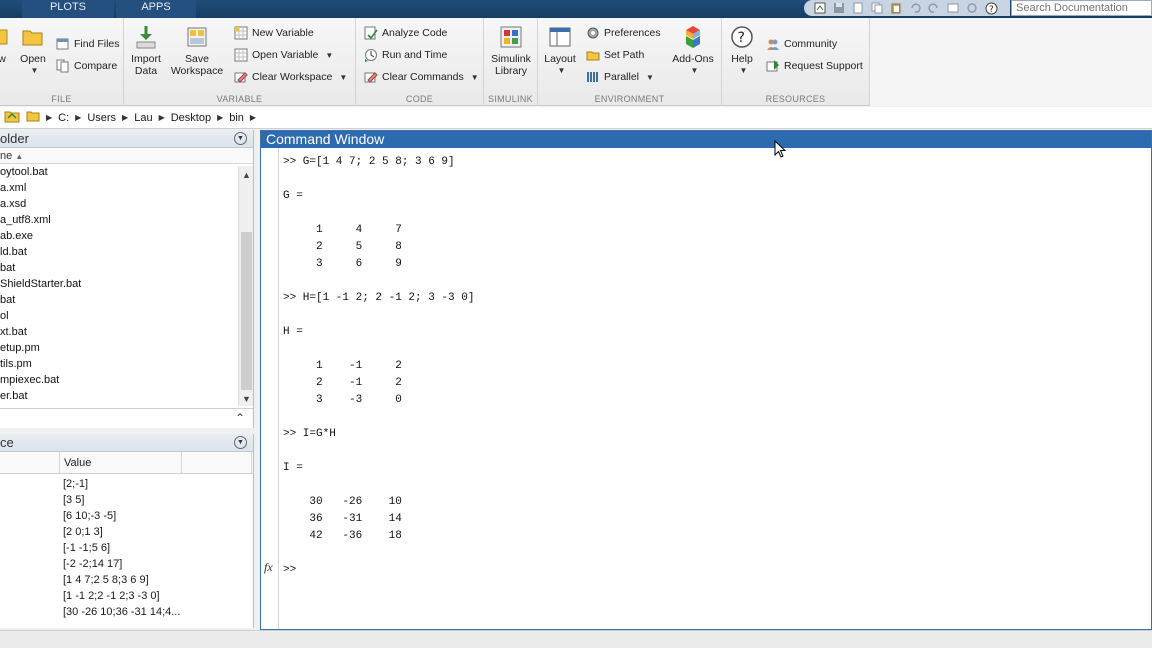 This screenshot has width=1152, height=648. I want to click on extra-column-header, so click(217, 462).